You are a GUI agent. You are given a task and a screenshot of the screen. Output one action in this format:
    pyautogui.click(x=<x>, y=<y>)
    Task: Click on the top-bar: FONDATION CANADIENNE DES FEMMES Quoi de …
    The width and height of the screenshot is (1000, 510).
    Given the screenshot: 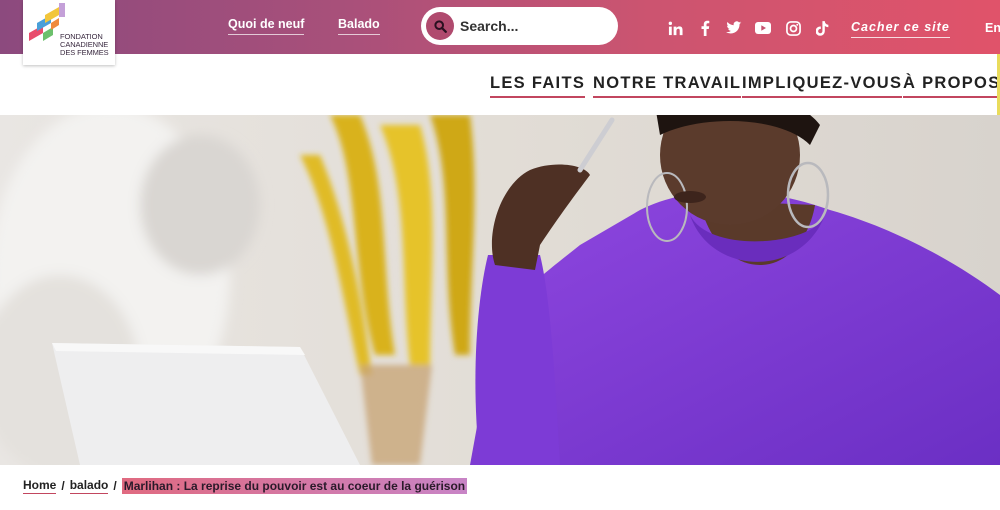 What is the action you would take?
    pyautogui.click(x=500, y=32)
    